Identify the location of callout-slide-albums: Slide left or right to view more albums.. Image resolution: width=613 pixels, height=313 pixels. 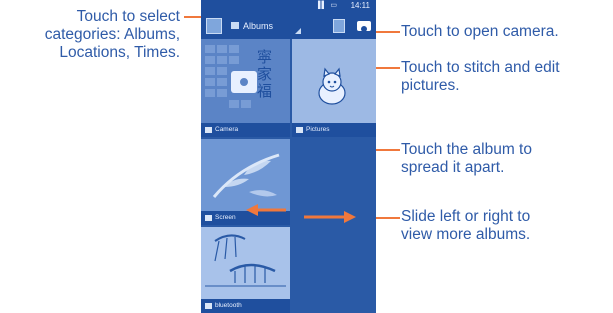
(506, 226).